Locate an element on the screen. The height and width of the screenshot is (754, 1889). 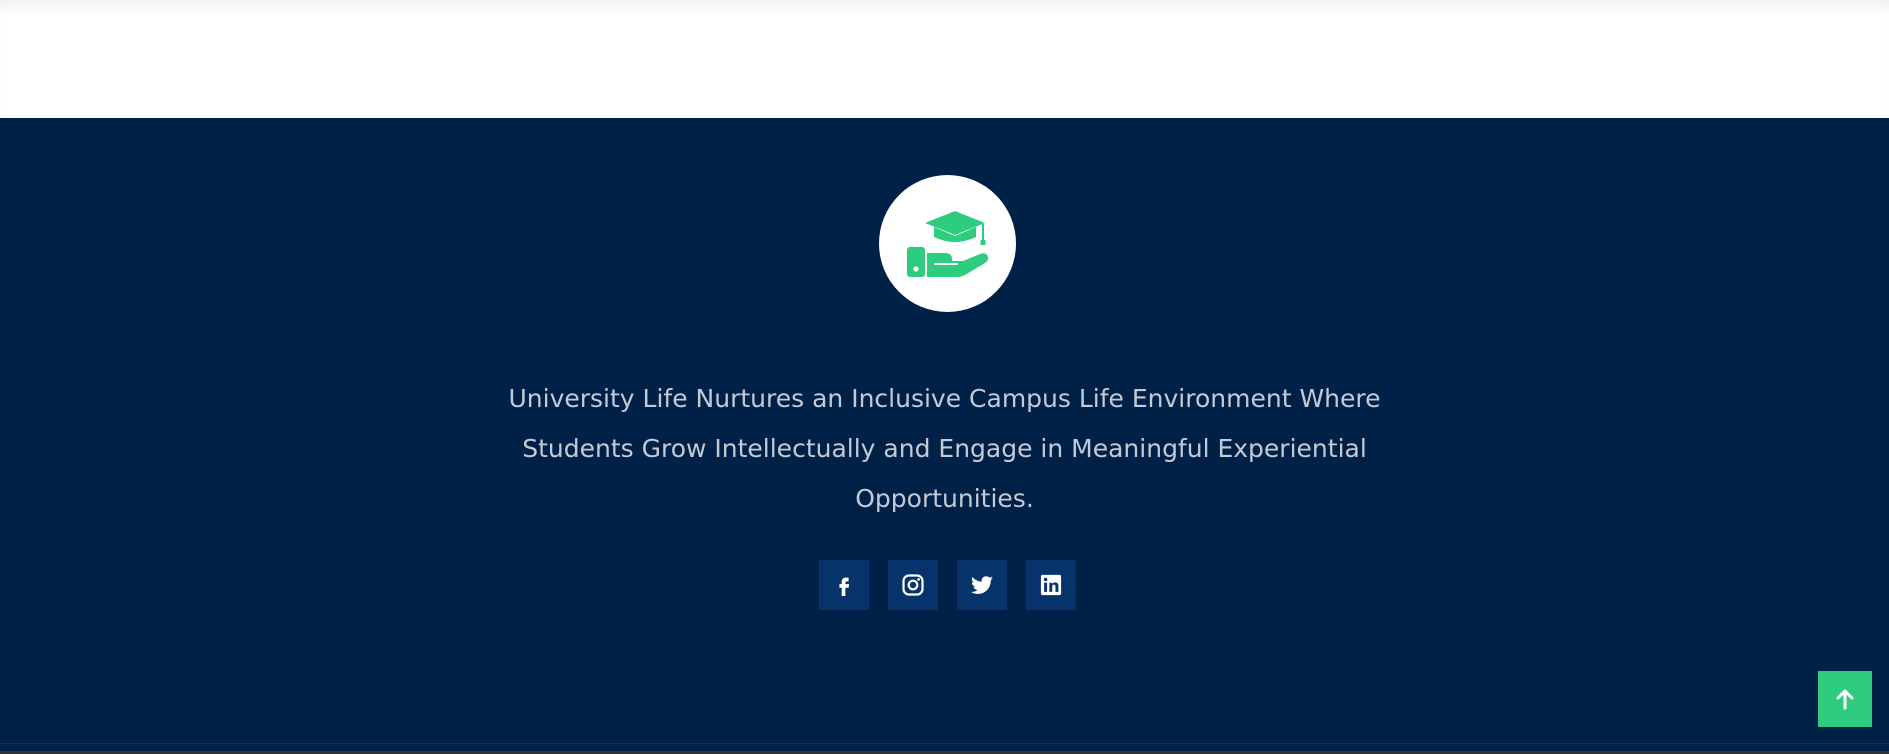
facebook-icon is located at coordinates (844, 586).